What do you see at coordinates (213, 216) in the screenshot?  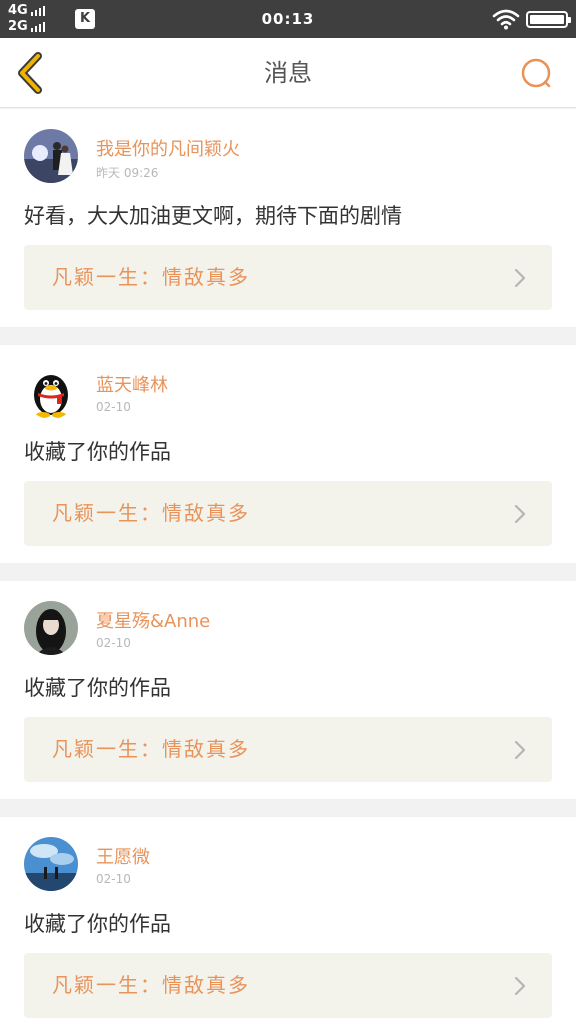 I see `message-text: 好看，大大加油更文啊，期待下面的剧情` at bounding box center [213, 216].